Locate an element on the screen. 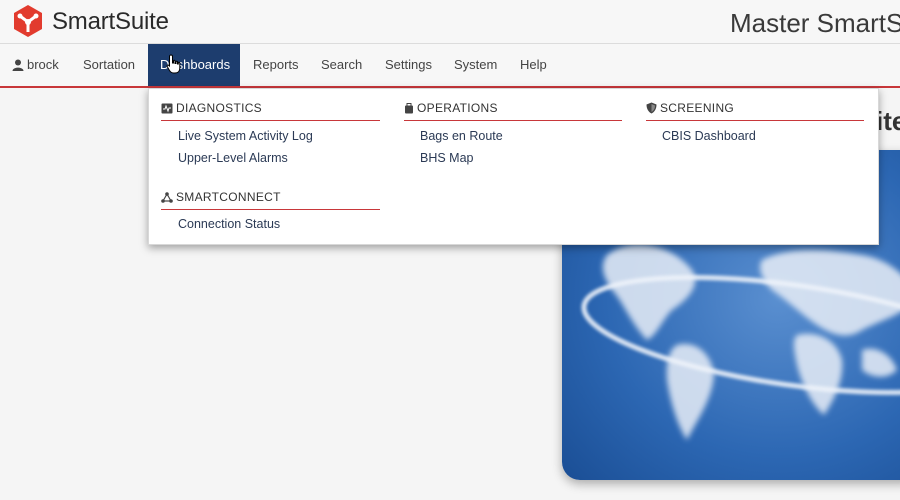  hand-cursor-icon is located at coordinates (173, 64).